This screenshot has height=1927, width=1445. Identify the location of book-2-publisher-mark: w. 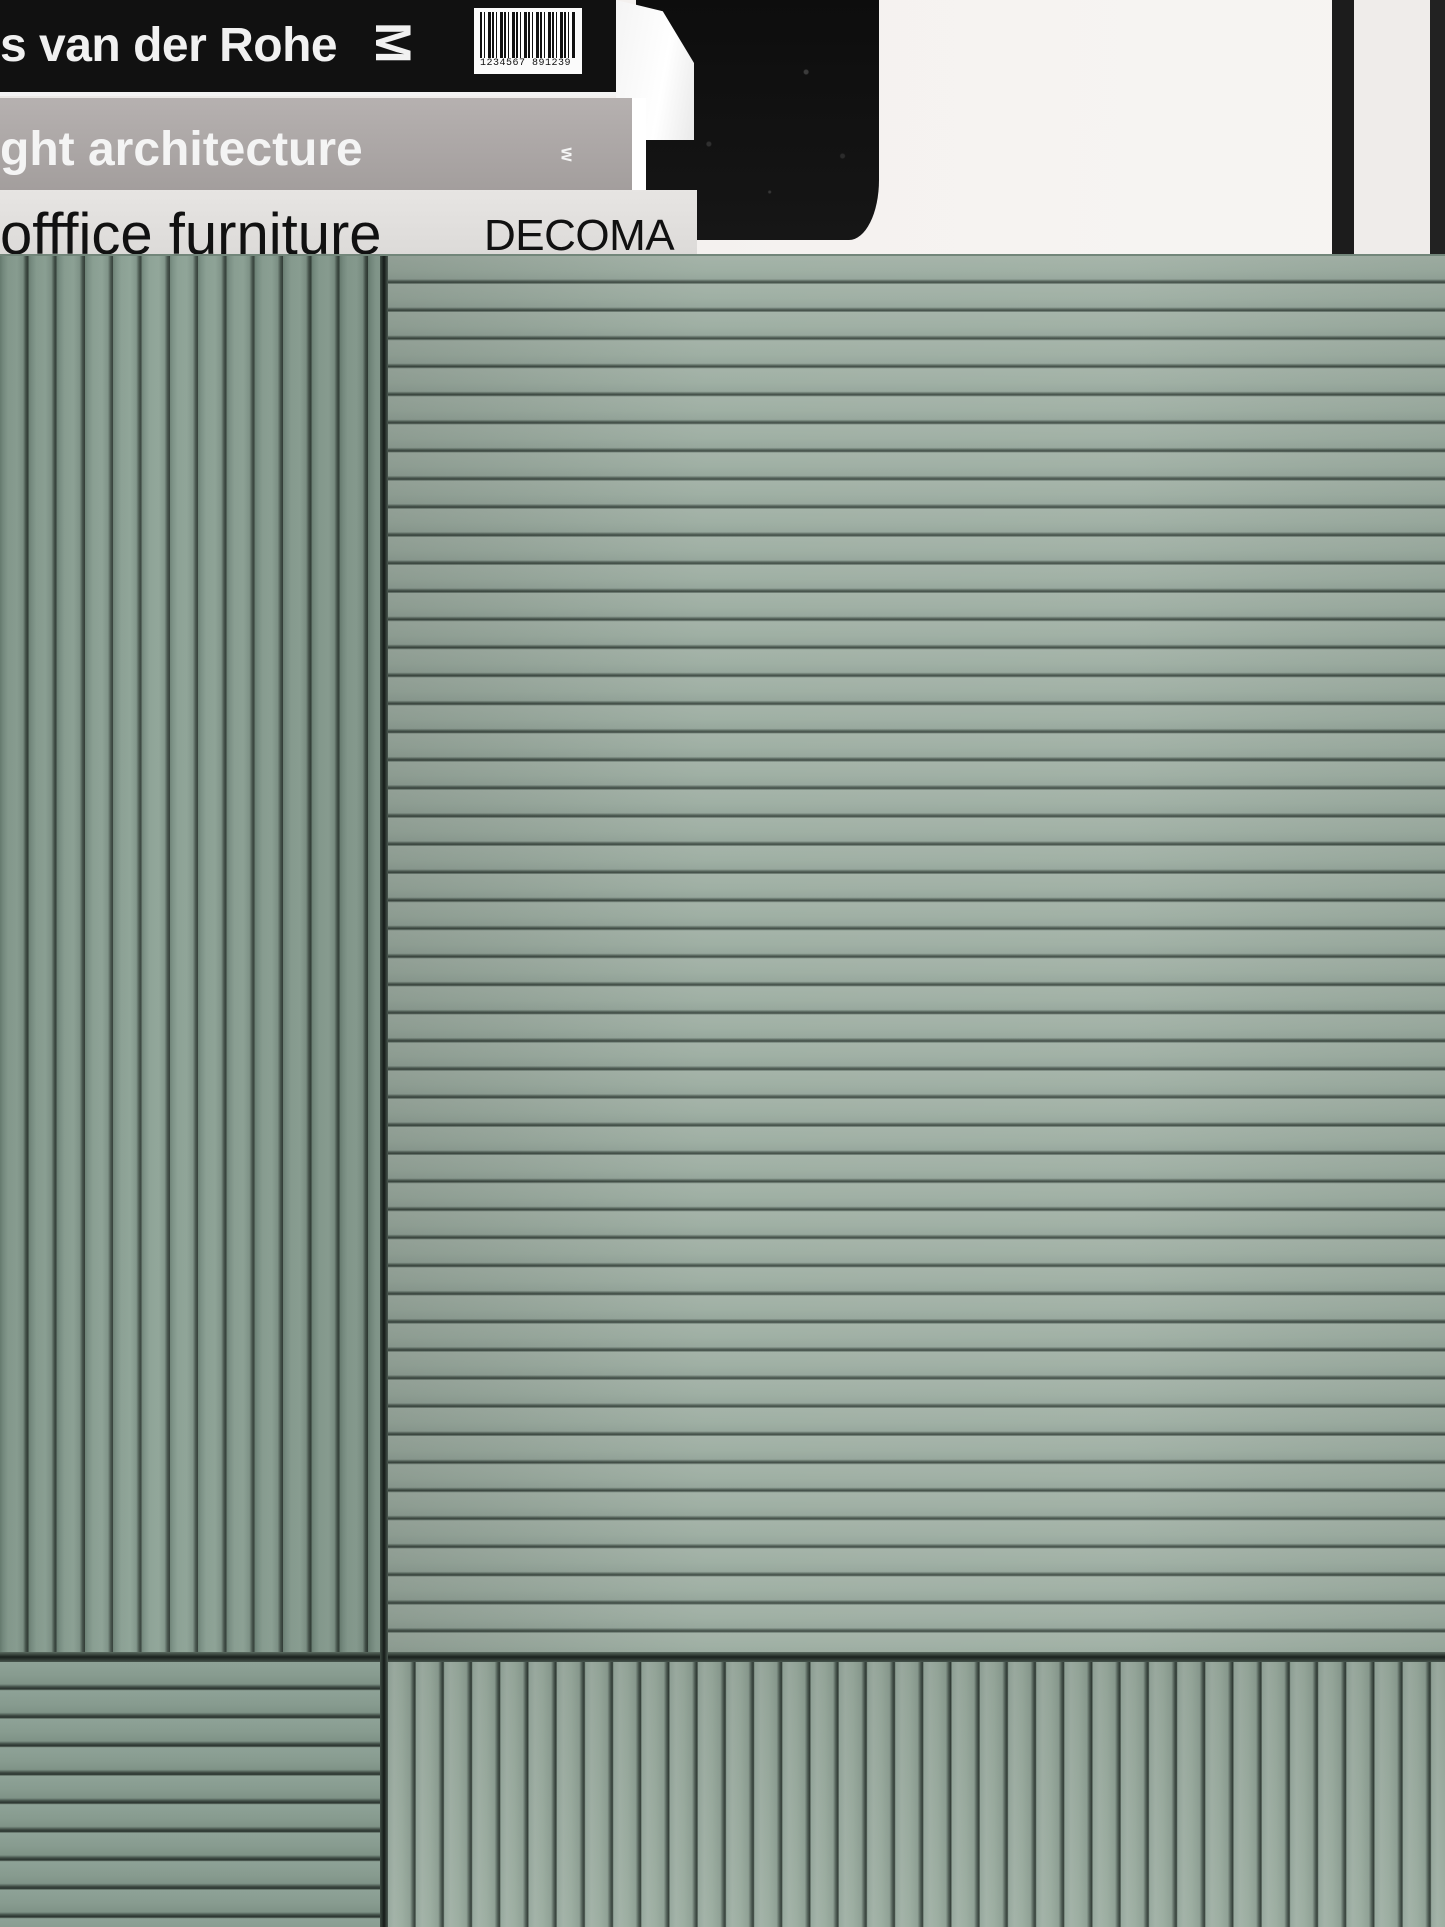
(567, 154).